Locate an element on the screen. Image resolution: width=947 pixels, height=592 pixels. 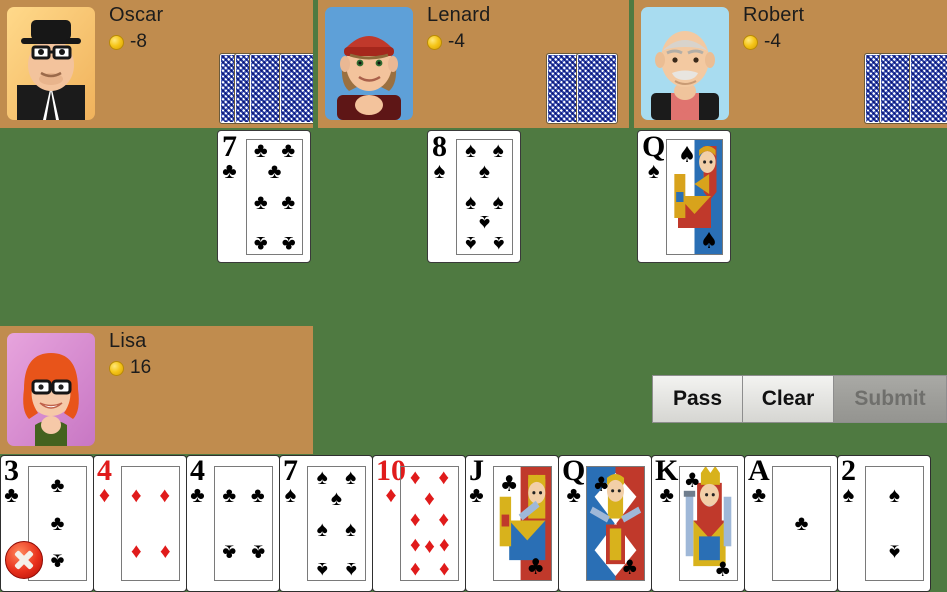
hand-card-ace-clubs: A ♣ ♣ is located at coordinates (791, 523).